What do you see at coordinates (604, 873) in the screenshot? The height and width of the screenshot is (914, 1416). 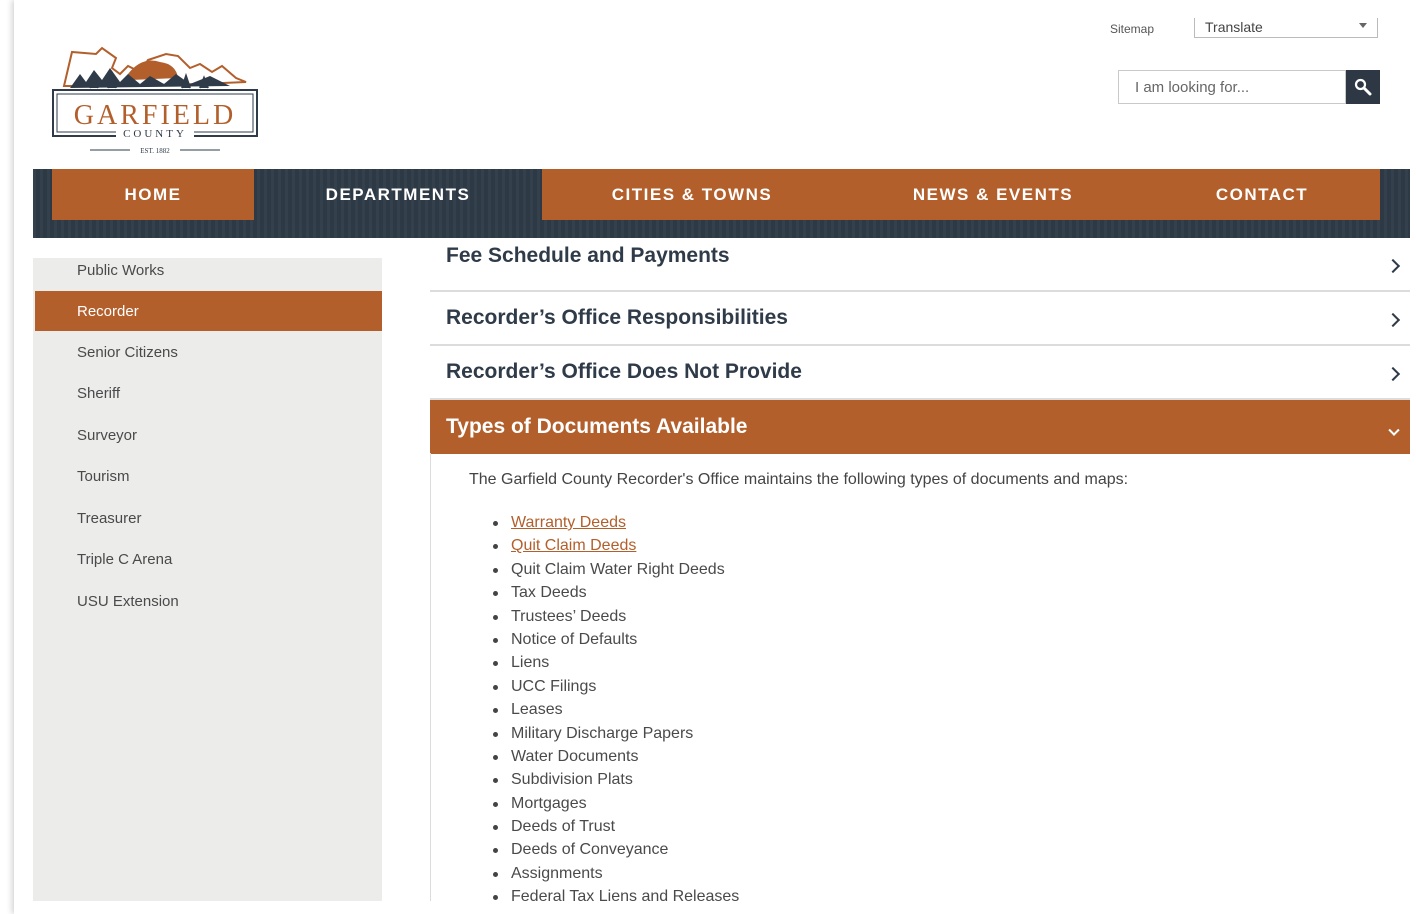 I see `list-item: Assignments` at bounding box center [604, 873].